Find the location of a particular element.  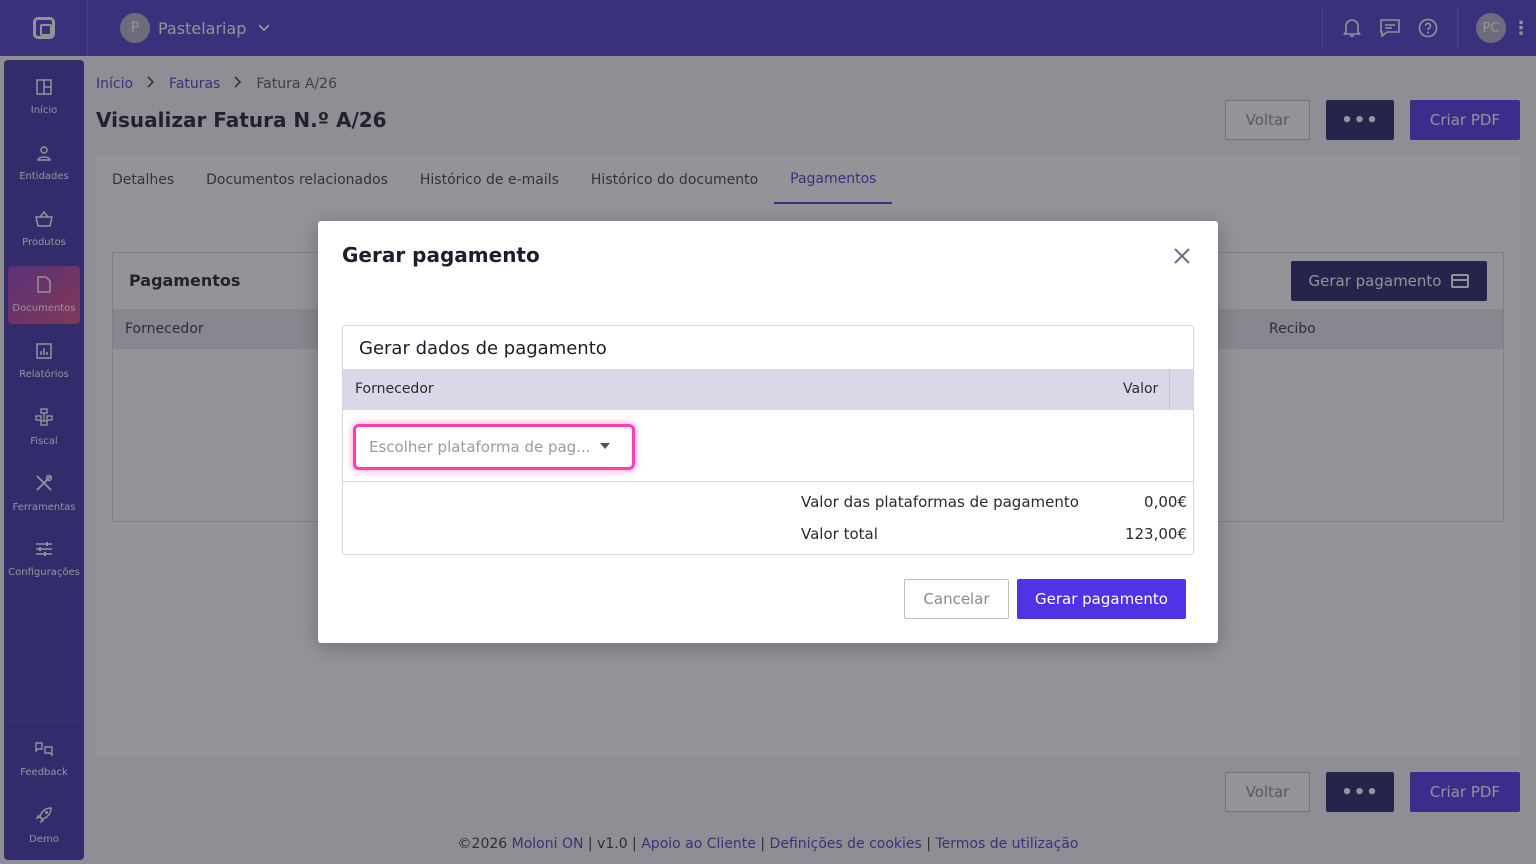

platforms-value: 0,00€ is located at coordinates (1165, 502).